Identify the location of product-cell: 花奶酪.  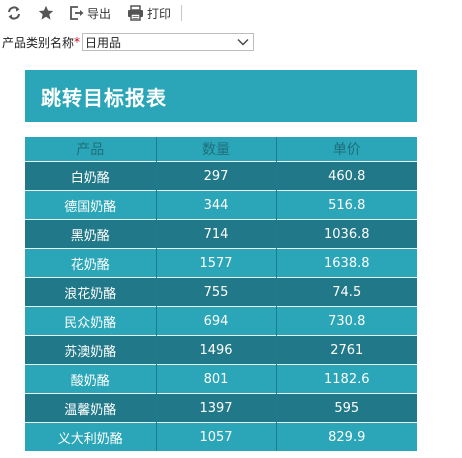
(90, 263).